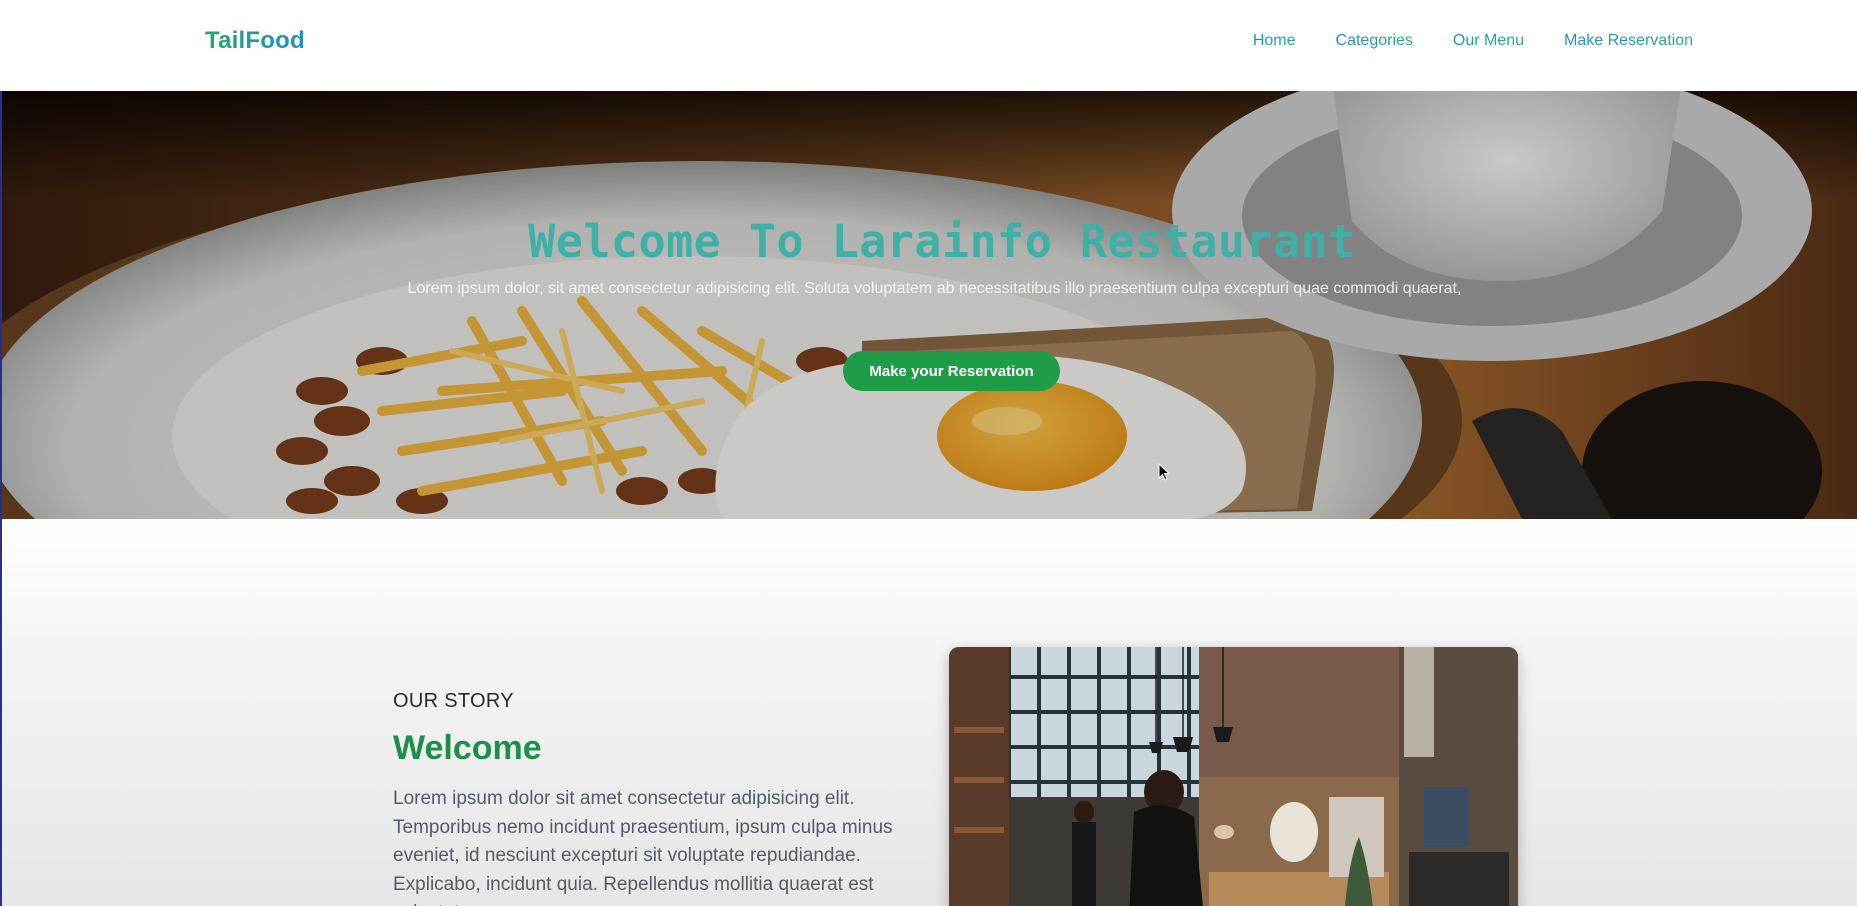 The image size is (1857, 906). I want to click on nav-item-home: Home, so click(1274, 41).